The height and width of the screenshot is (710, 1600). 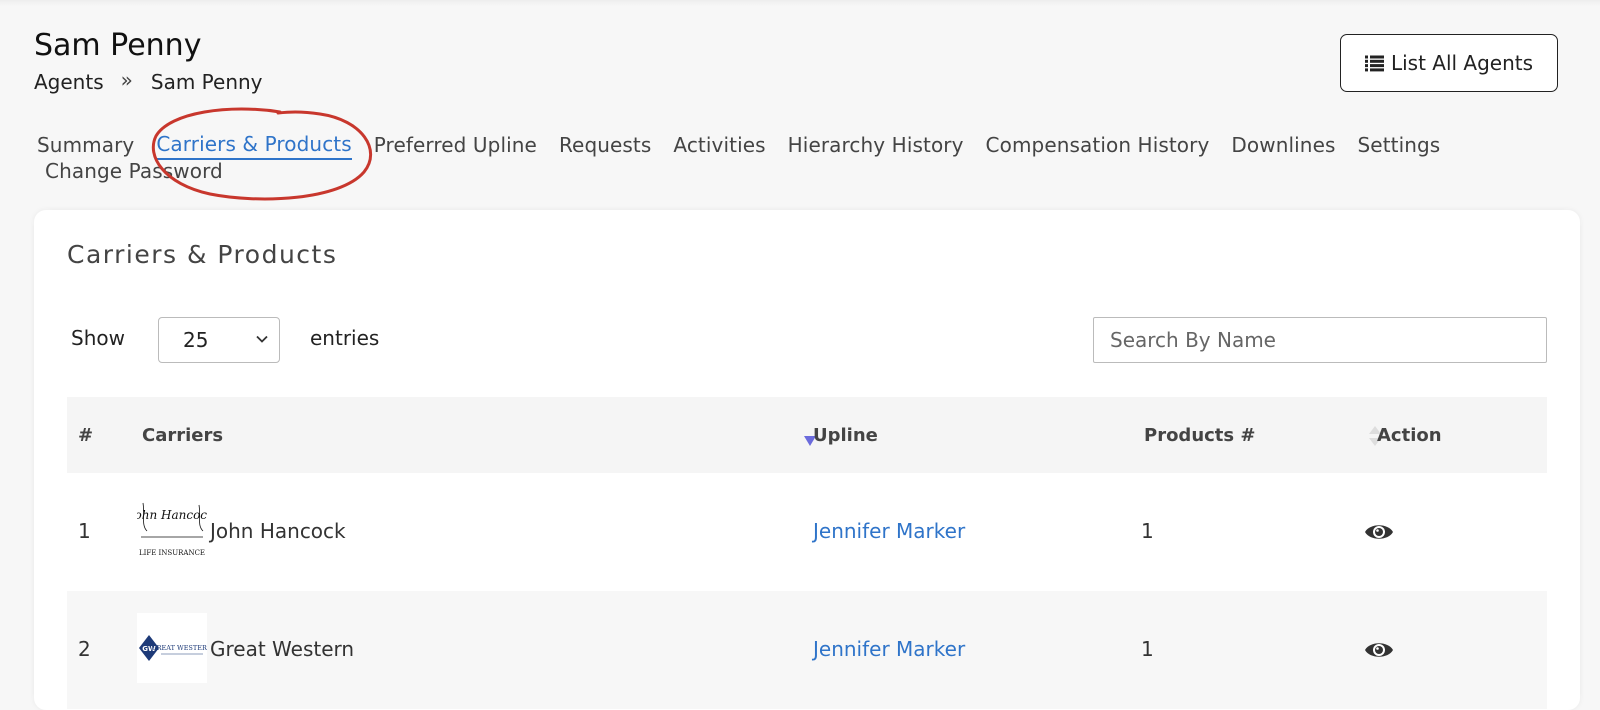 I want to click on card-title: Carriers & Products, so click(x=202, y=254).